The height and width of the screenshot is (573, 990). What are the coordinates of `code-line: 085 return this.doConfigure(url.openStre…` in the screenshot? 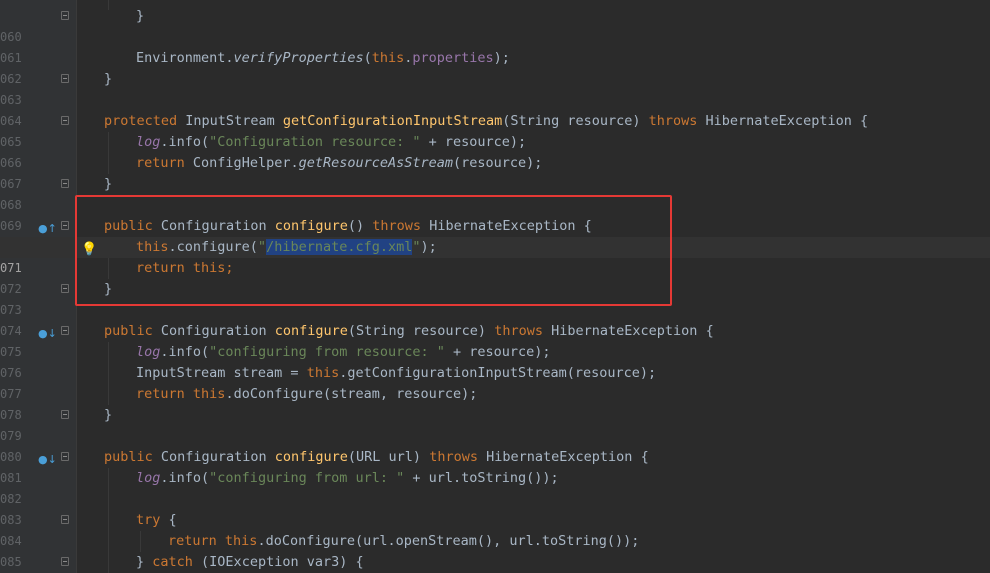 It's located at (495, 550).